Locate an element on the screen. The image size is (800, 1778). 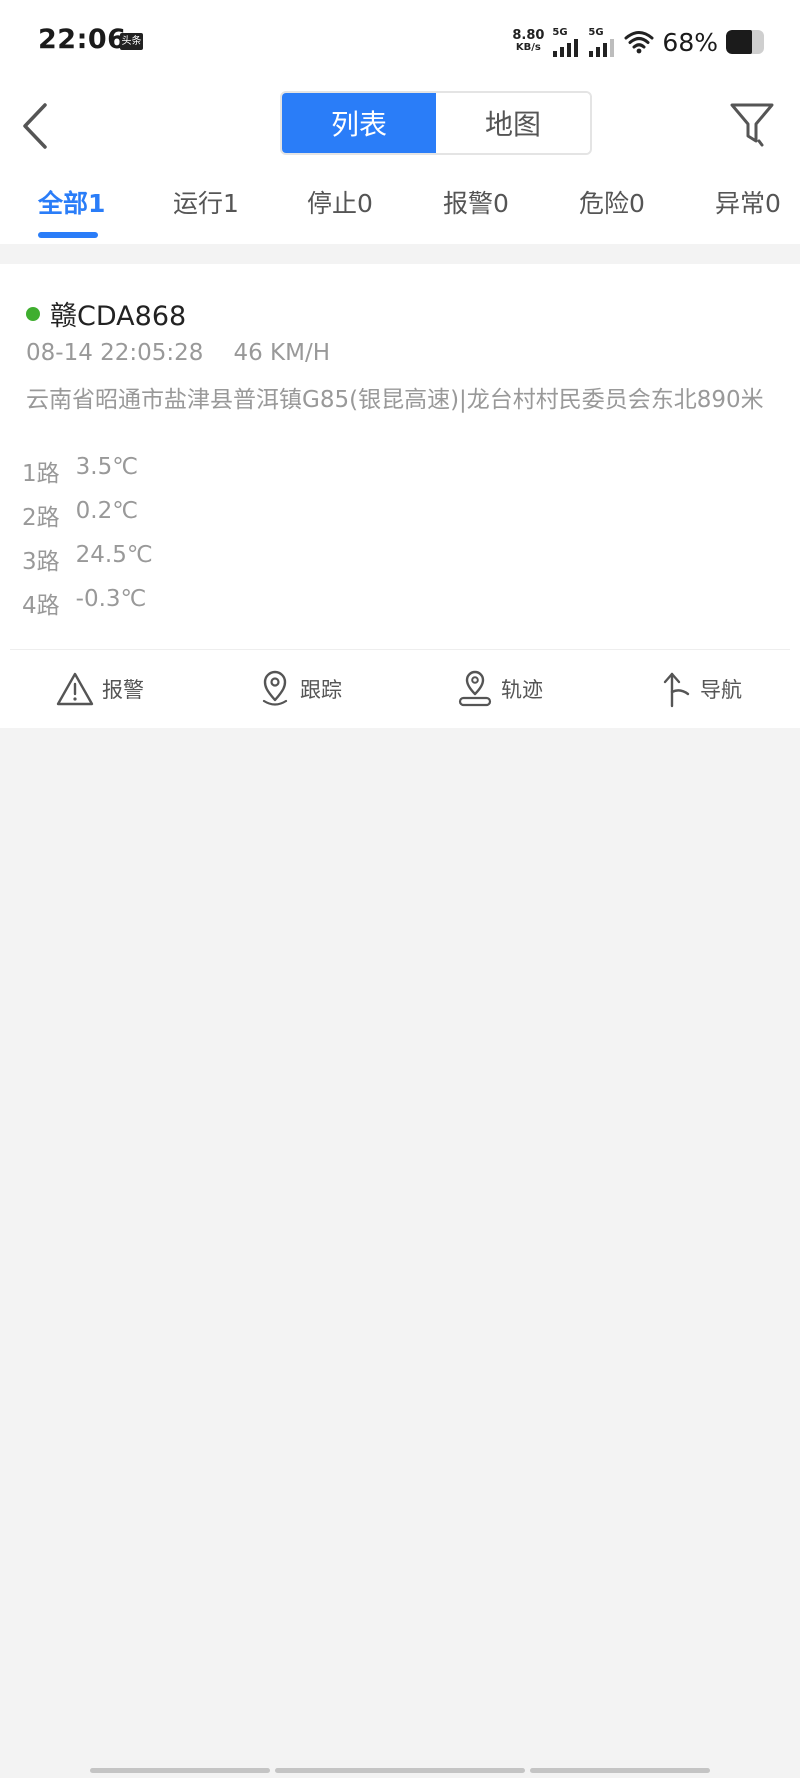
filter-button is located at coordinates (752, 124).